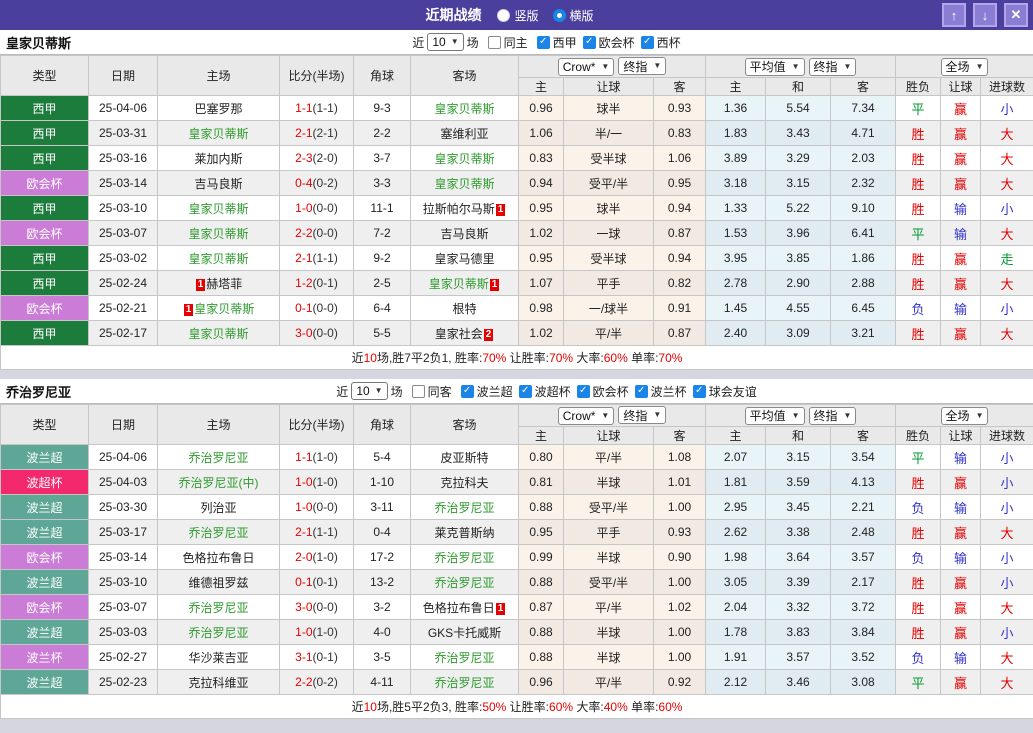  I want to click on move-up-button: ↑, so click(954, 15).